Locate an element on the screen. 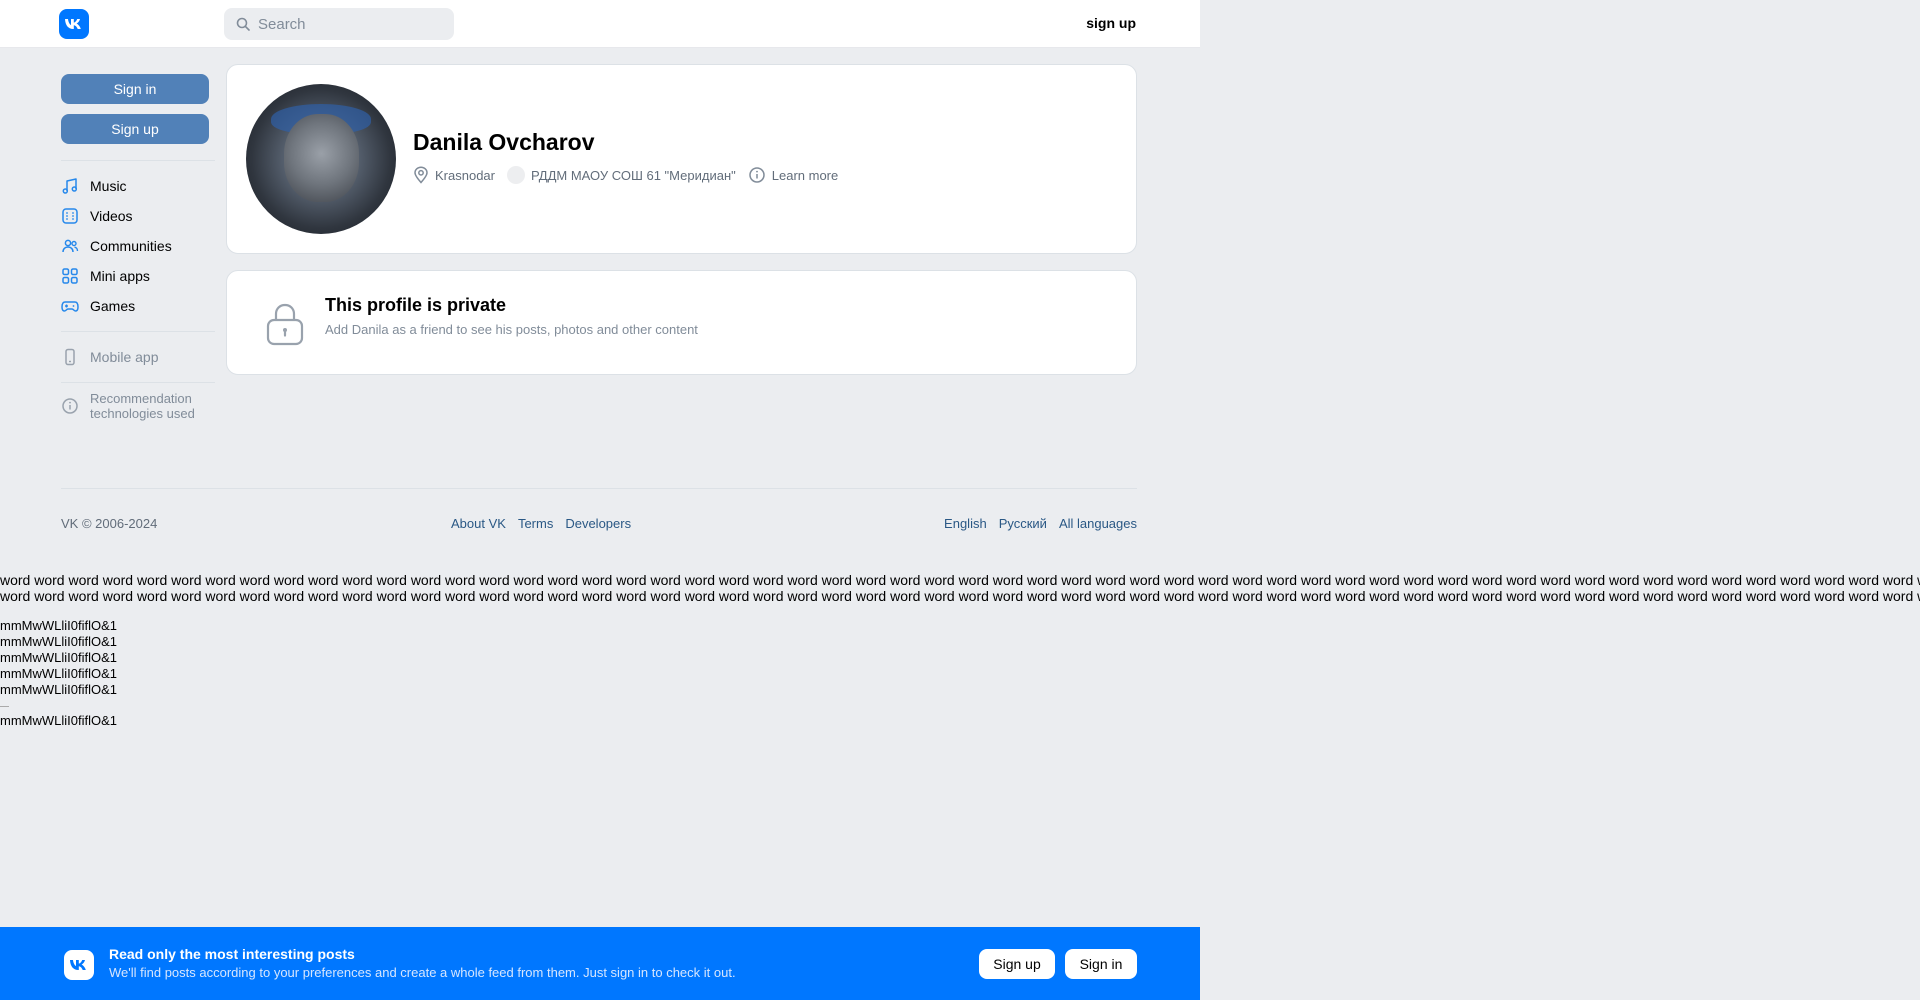 The width and height of the screenshot is (1920, 1000). sidebar-item-recommendations: Recommendation technologies used is located at coordinates (138, 406).